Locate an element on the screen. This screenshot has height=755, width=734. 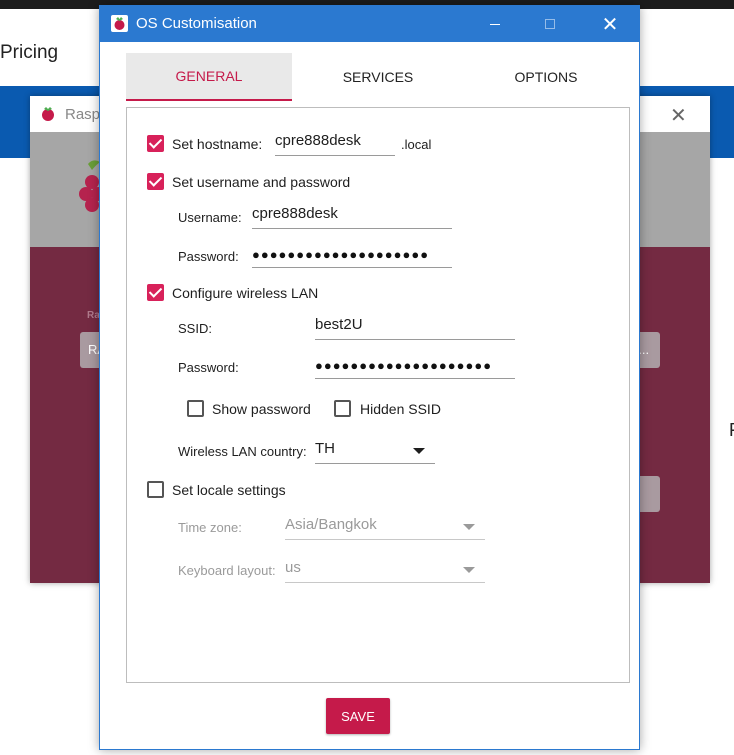
timezone-value: Asia/Bangkok is located at coordinates (331, 524).